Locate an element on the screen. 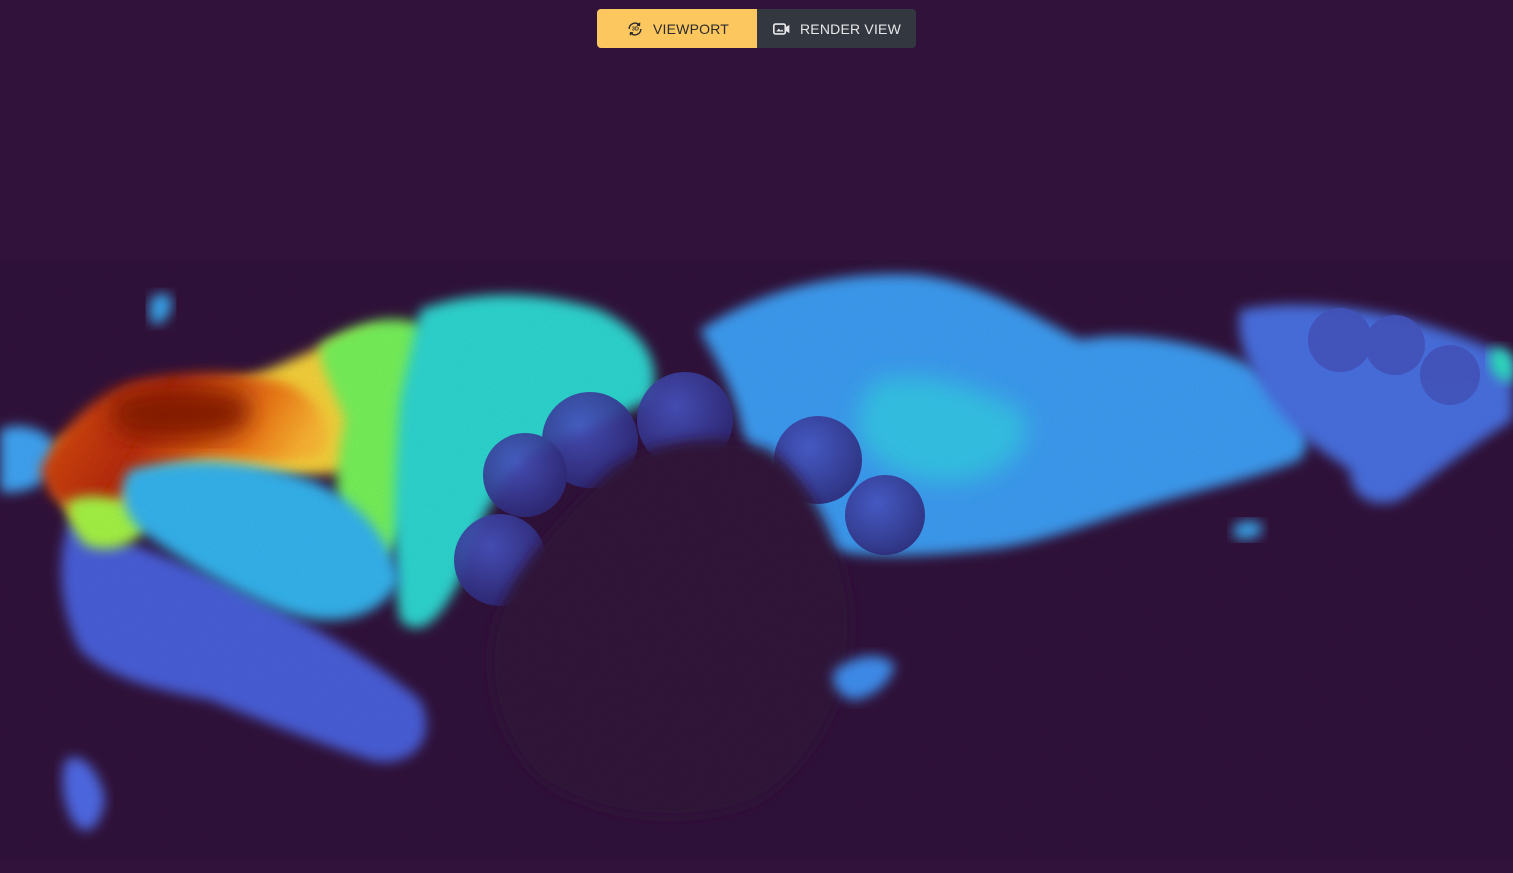 The width and height of the screenshot is (1513, 873). 3d-rotate-icon: 3D is located at coordinates (635, 28).